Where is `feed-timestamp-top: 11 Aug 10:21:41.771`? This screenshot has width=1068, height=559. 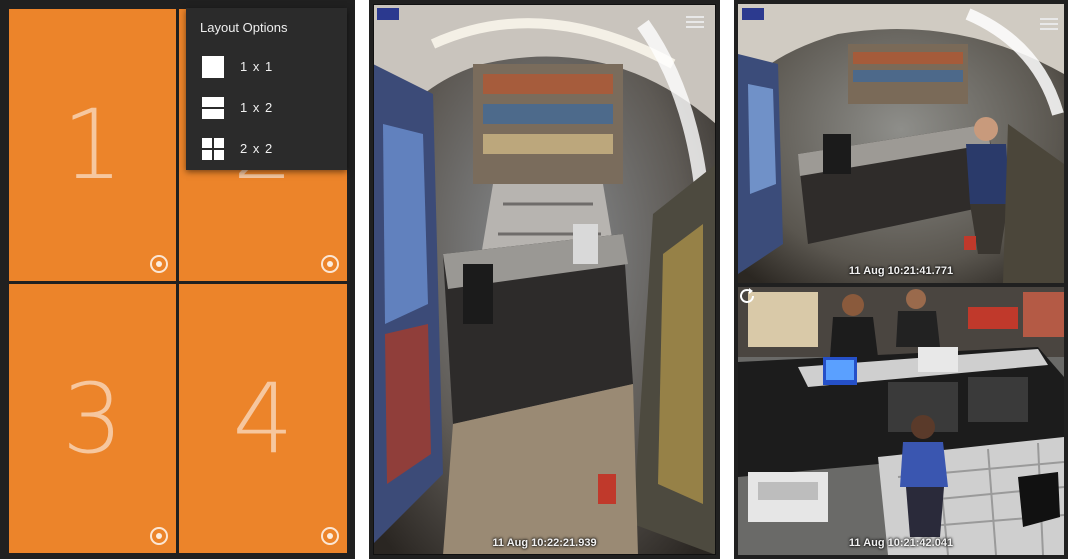 feed-timestamp-top: 11 Aug 10:21:41.771 is located at coordinates (901, 271).